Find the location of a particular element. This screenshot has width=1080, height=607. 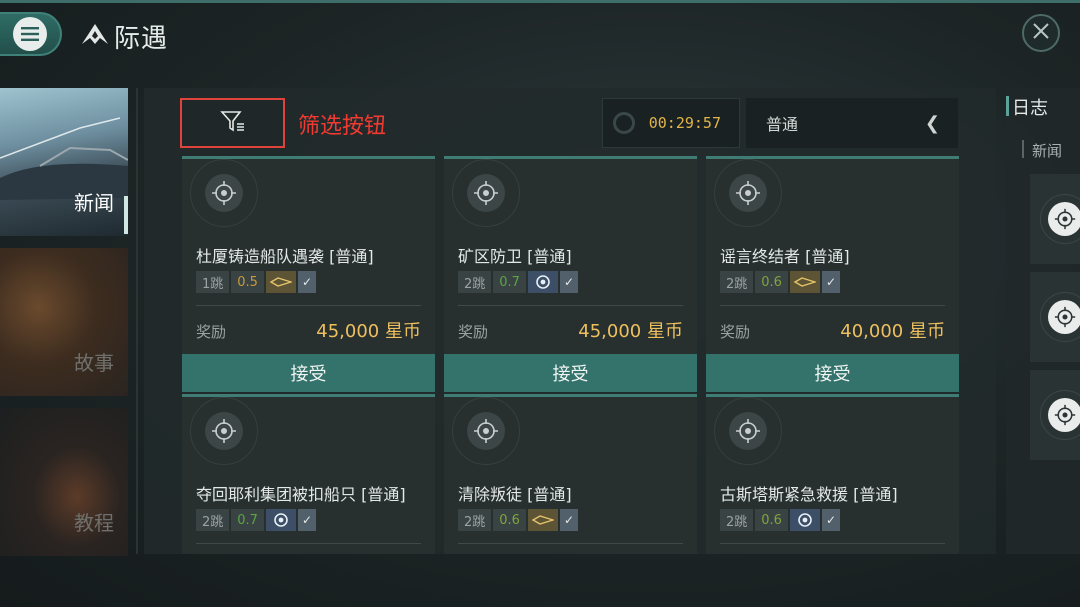

left-nav: 新闻 故事 教程 is located at coordinates (70, 323).